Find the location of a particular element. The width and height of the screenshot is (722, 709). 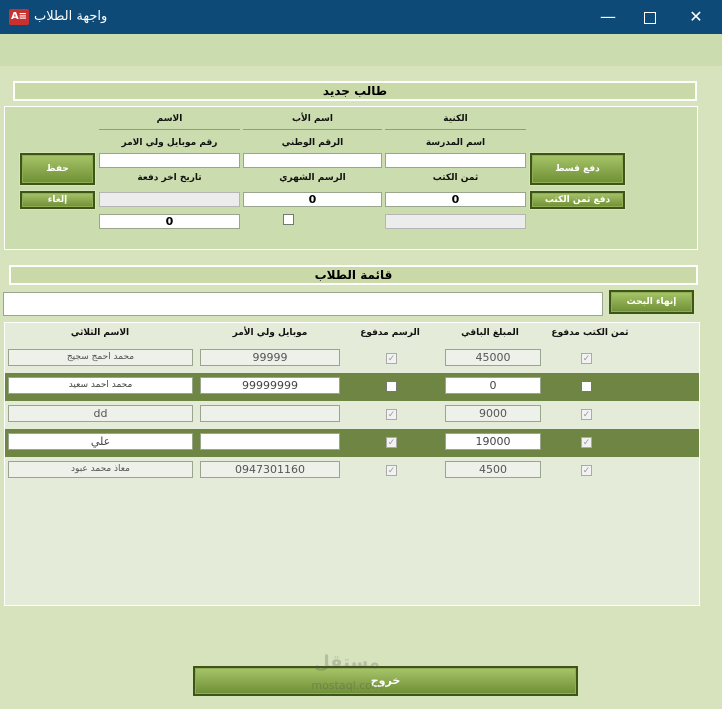

books-paid-checkbox is located at coordinates (586, 386).